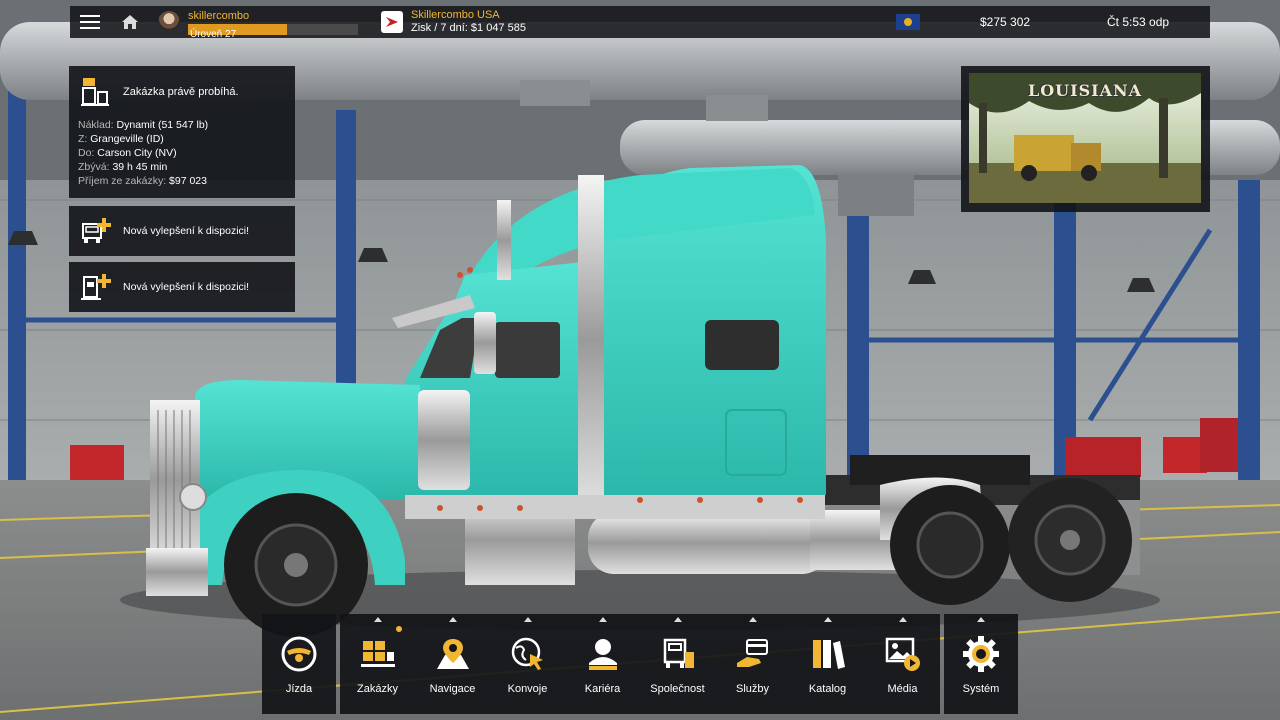 This screenshot has width=1280, height=720. I want to click on menu-button, so click(90, 22).